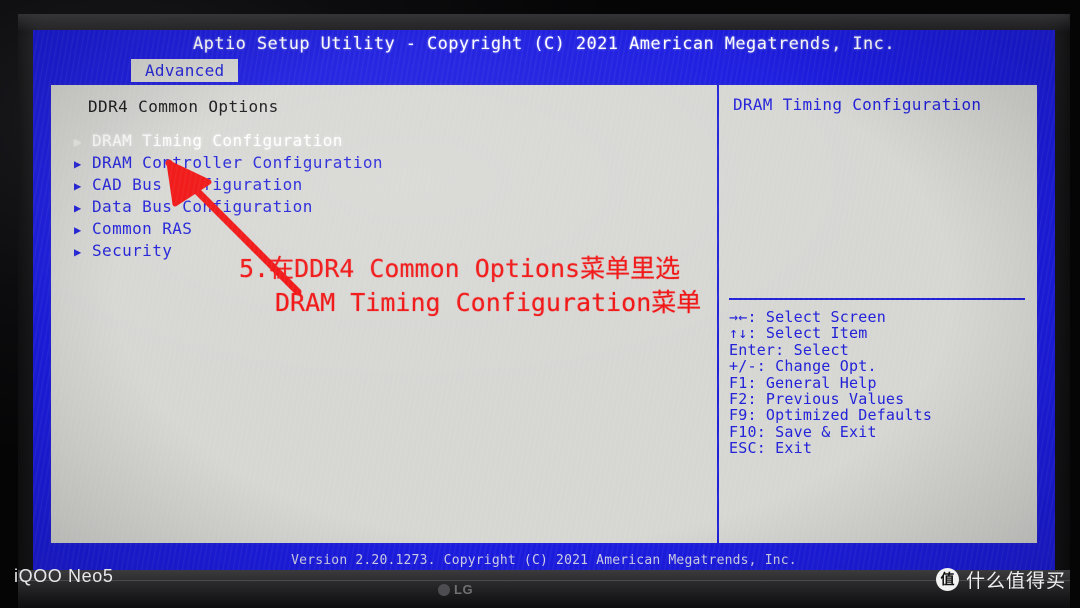 The height and width of the screenshot is (608, 1080). What do you see at coordinates (544, 589) in the screenshot?
I see `monitor-bottom-bezel: LG` at bounding box center [544, 589].